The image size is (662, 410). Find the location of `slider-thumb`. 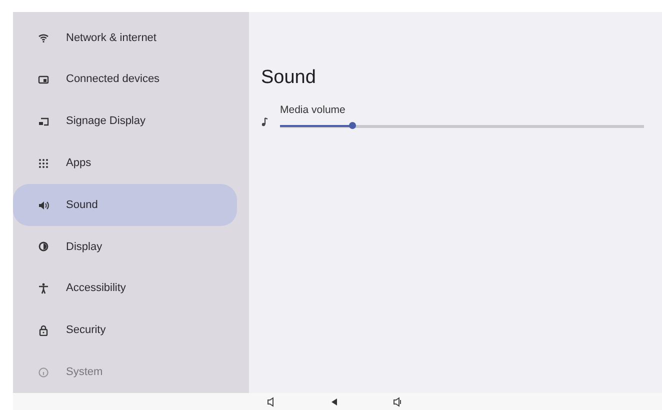

slider-thumb is located at coordinates (352, 126).